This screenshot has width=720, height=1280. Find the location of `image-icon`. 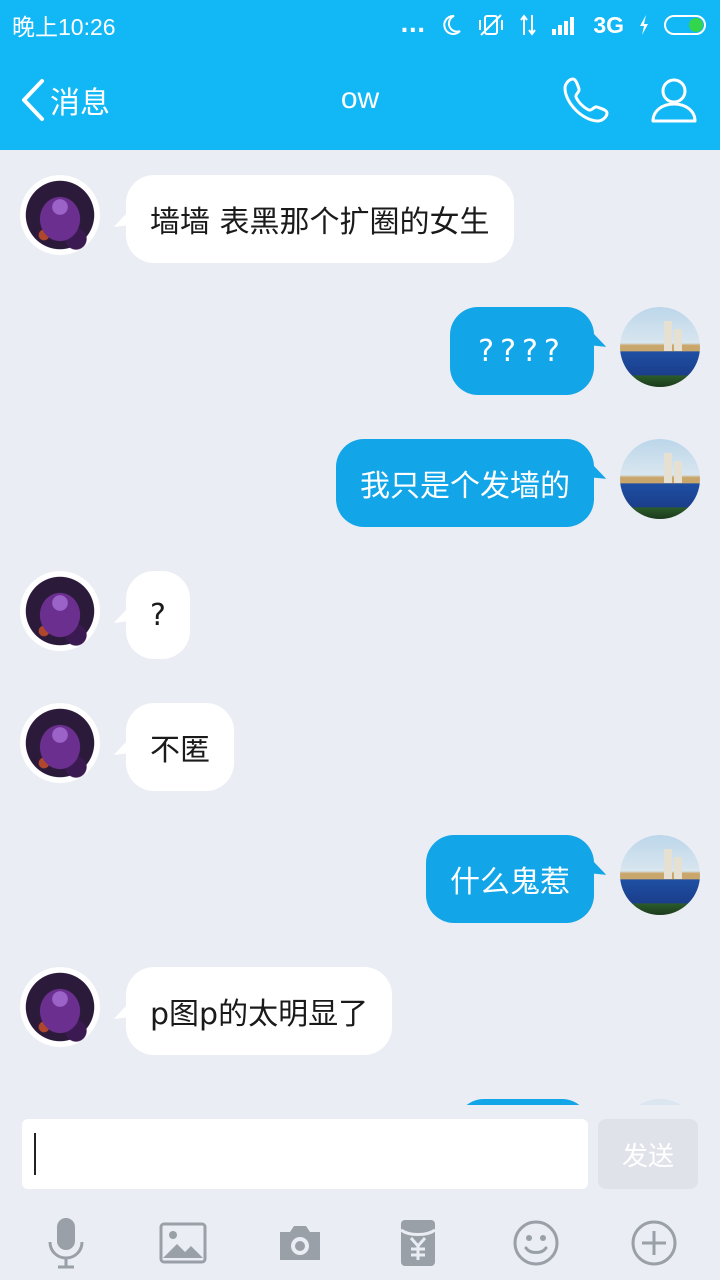

image-icon is located at coordinates (183, 1243).